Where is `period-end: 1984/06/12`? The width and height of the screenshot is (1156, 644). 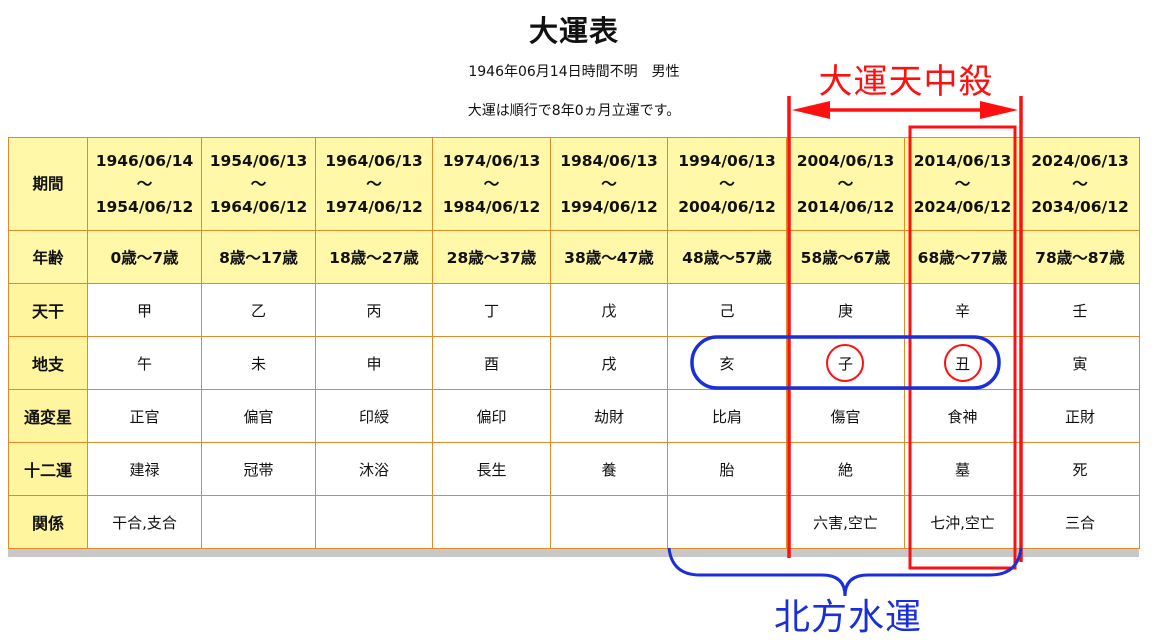 period-end: 1984/06/12 is located at coordinates (491, 206).